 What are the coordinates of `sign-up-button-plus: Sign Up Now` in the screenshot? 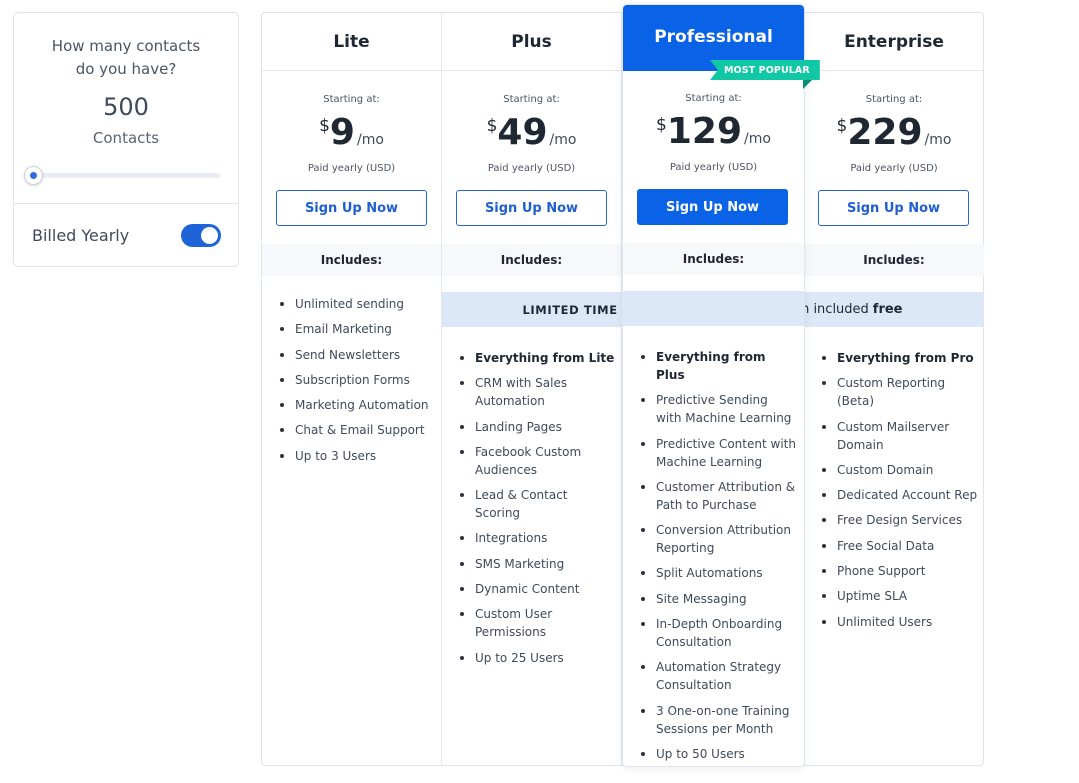 It's located at (531, 208).